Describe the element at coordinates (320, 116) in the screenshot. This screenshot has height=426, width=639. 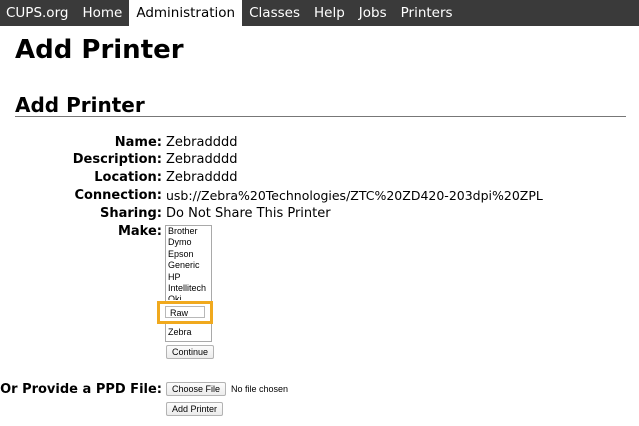
I see `section-divider` at that location.